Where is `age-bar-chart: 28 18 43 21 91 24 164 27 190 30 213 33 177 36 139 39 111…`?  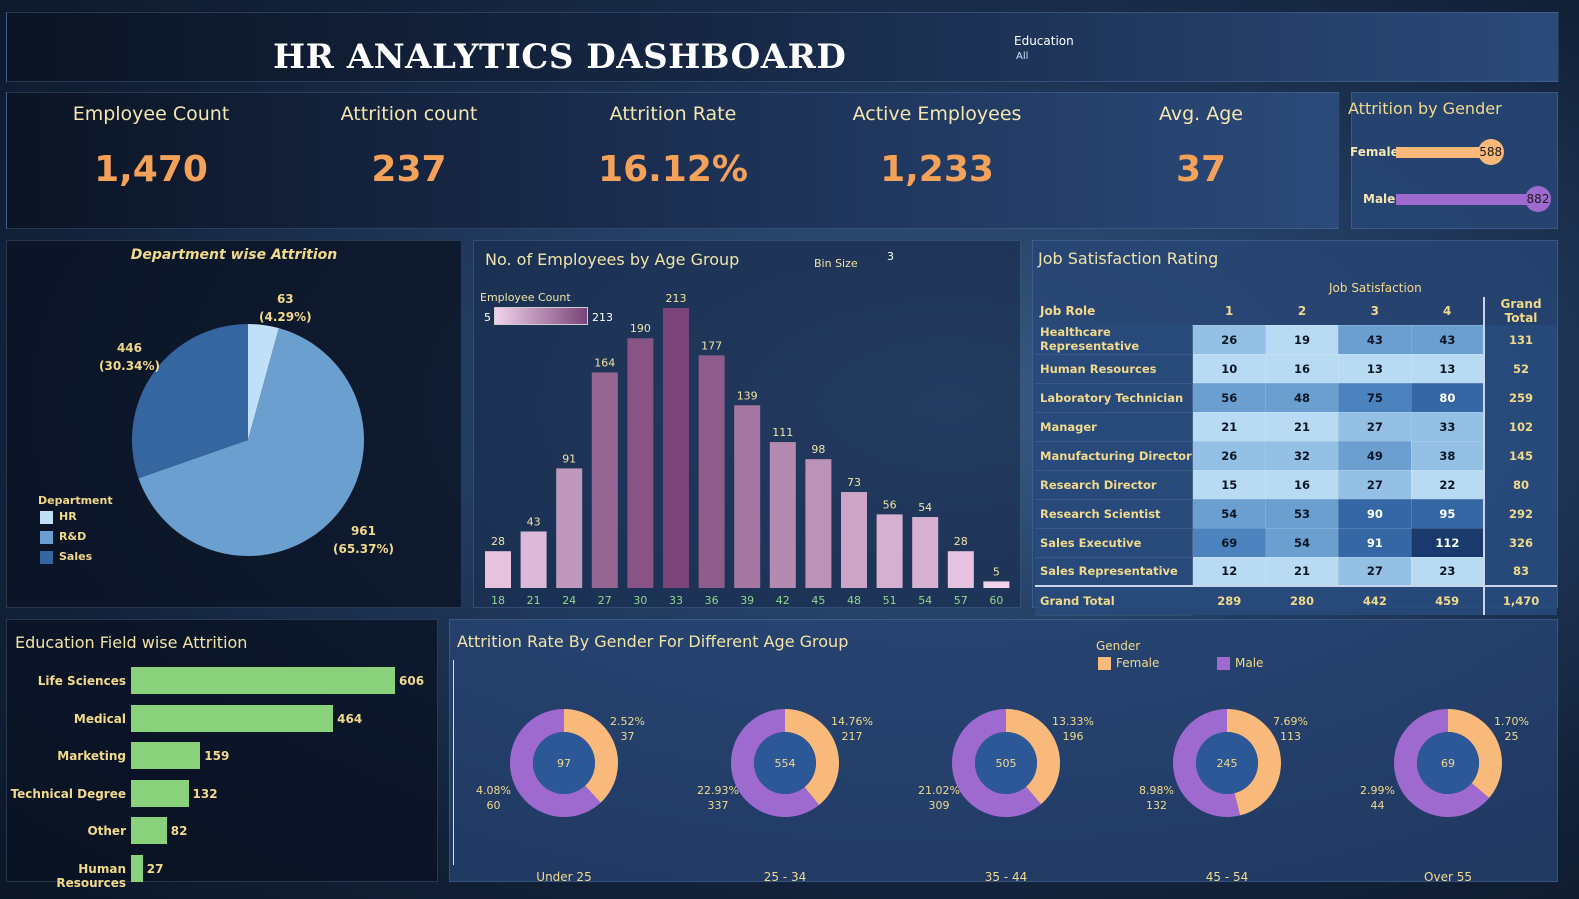 age-bar-chart: 28 18 43 21 91 24 164 27 190 30 213 33 177 36 139 39 111… is located at coordinates (747, 449).